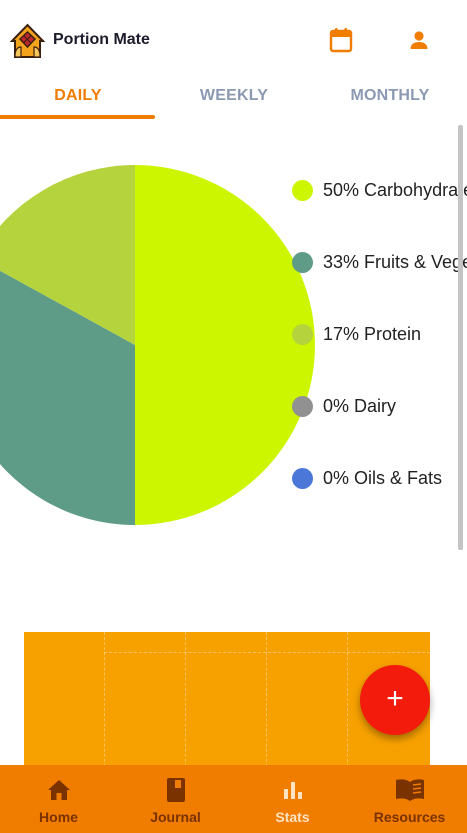  I want to click on calendar-icon, so click(341, 40).